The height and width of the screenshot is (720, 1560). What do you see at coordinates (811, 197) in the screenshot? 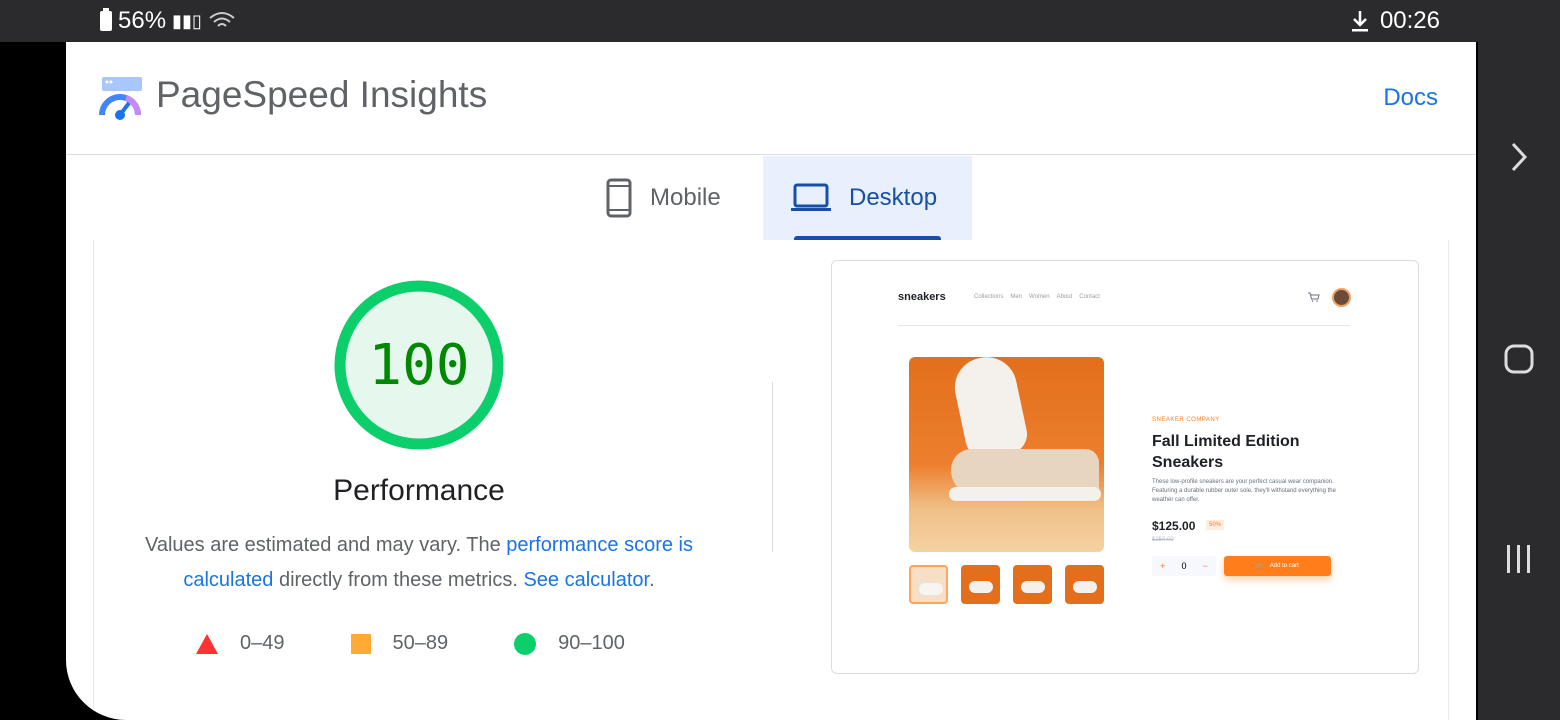
I see `laptop-icon` at bounding box center [811, 197].